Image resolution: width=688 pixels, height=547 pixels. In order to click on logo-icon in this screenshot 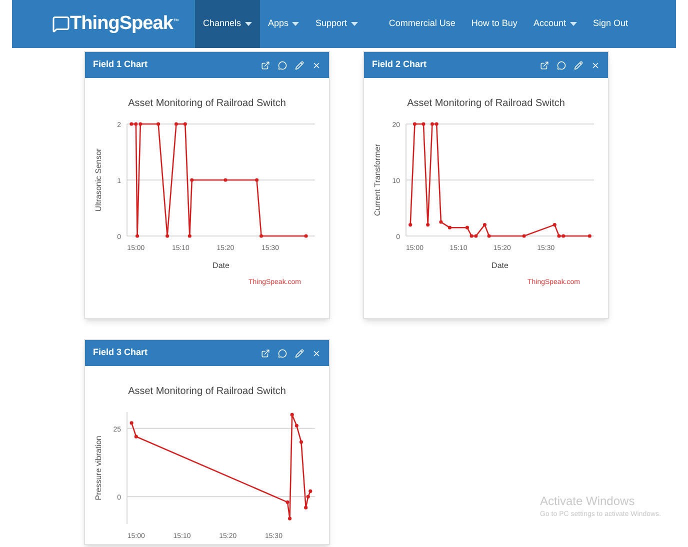, I will do `click(61, 24)`.